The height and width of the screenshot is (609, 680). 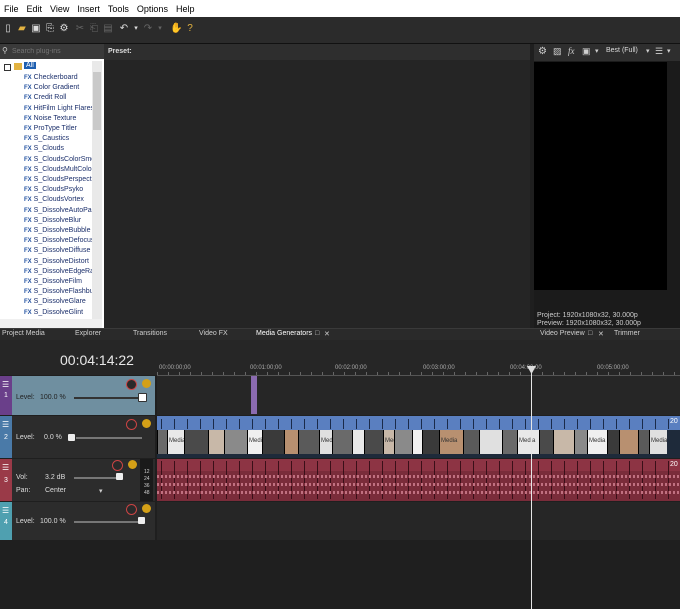 I want to click on volume-slider, so click(x=95, y=478).